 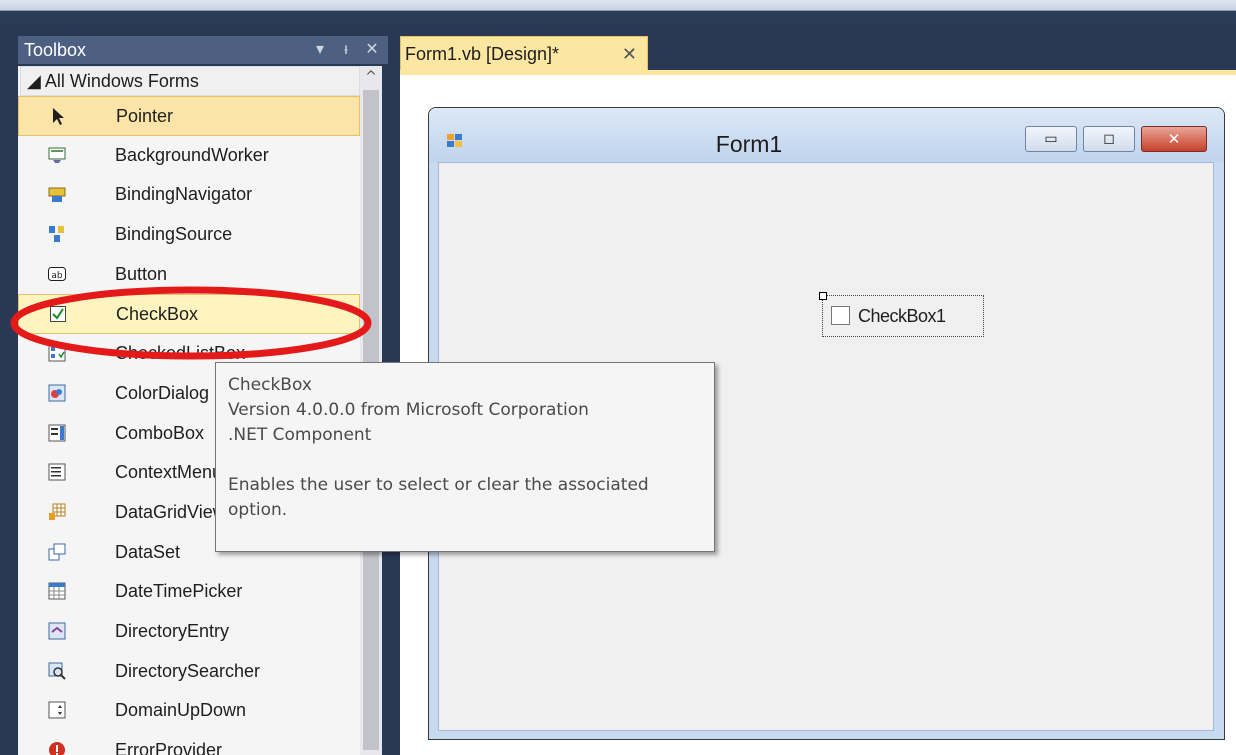 I want to click on context-menu-icon, so click(x=57, y=472).